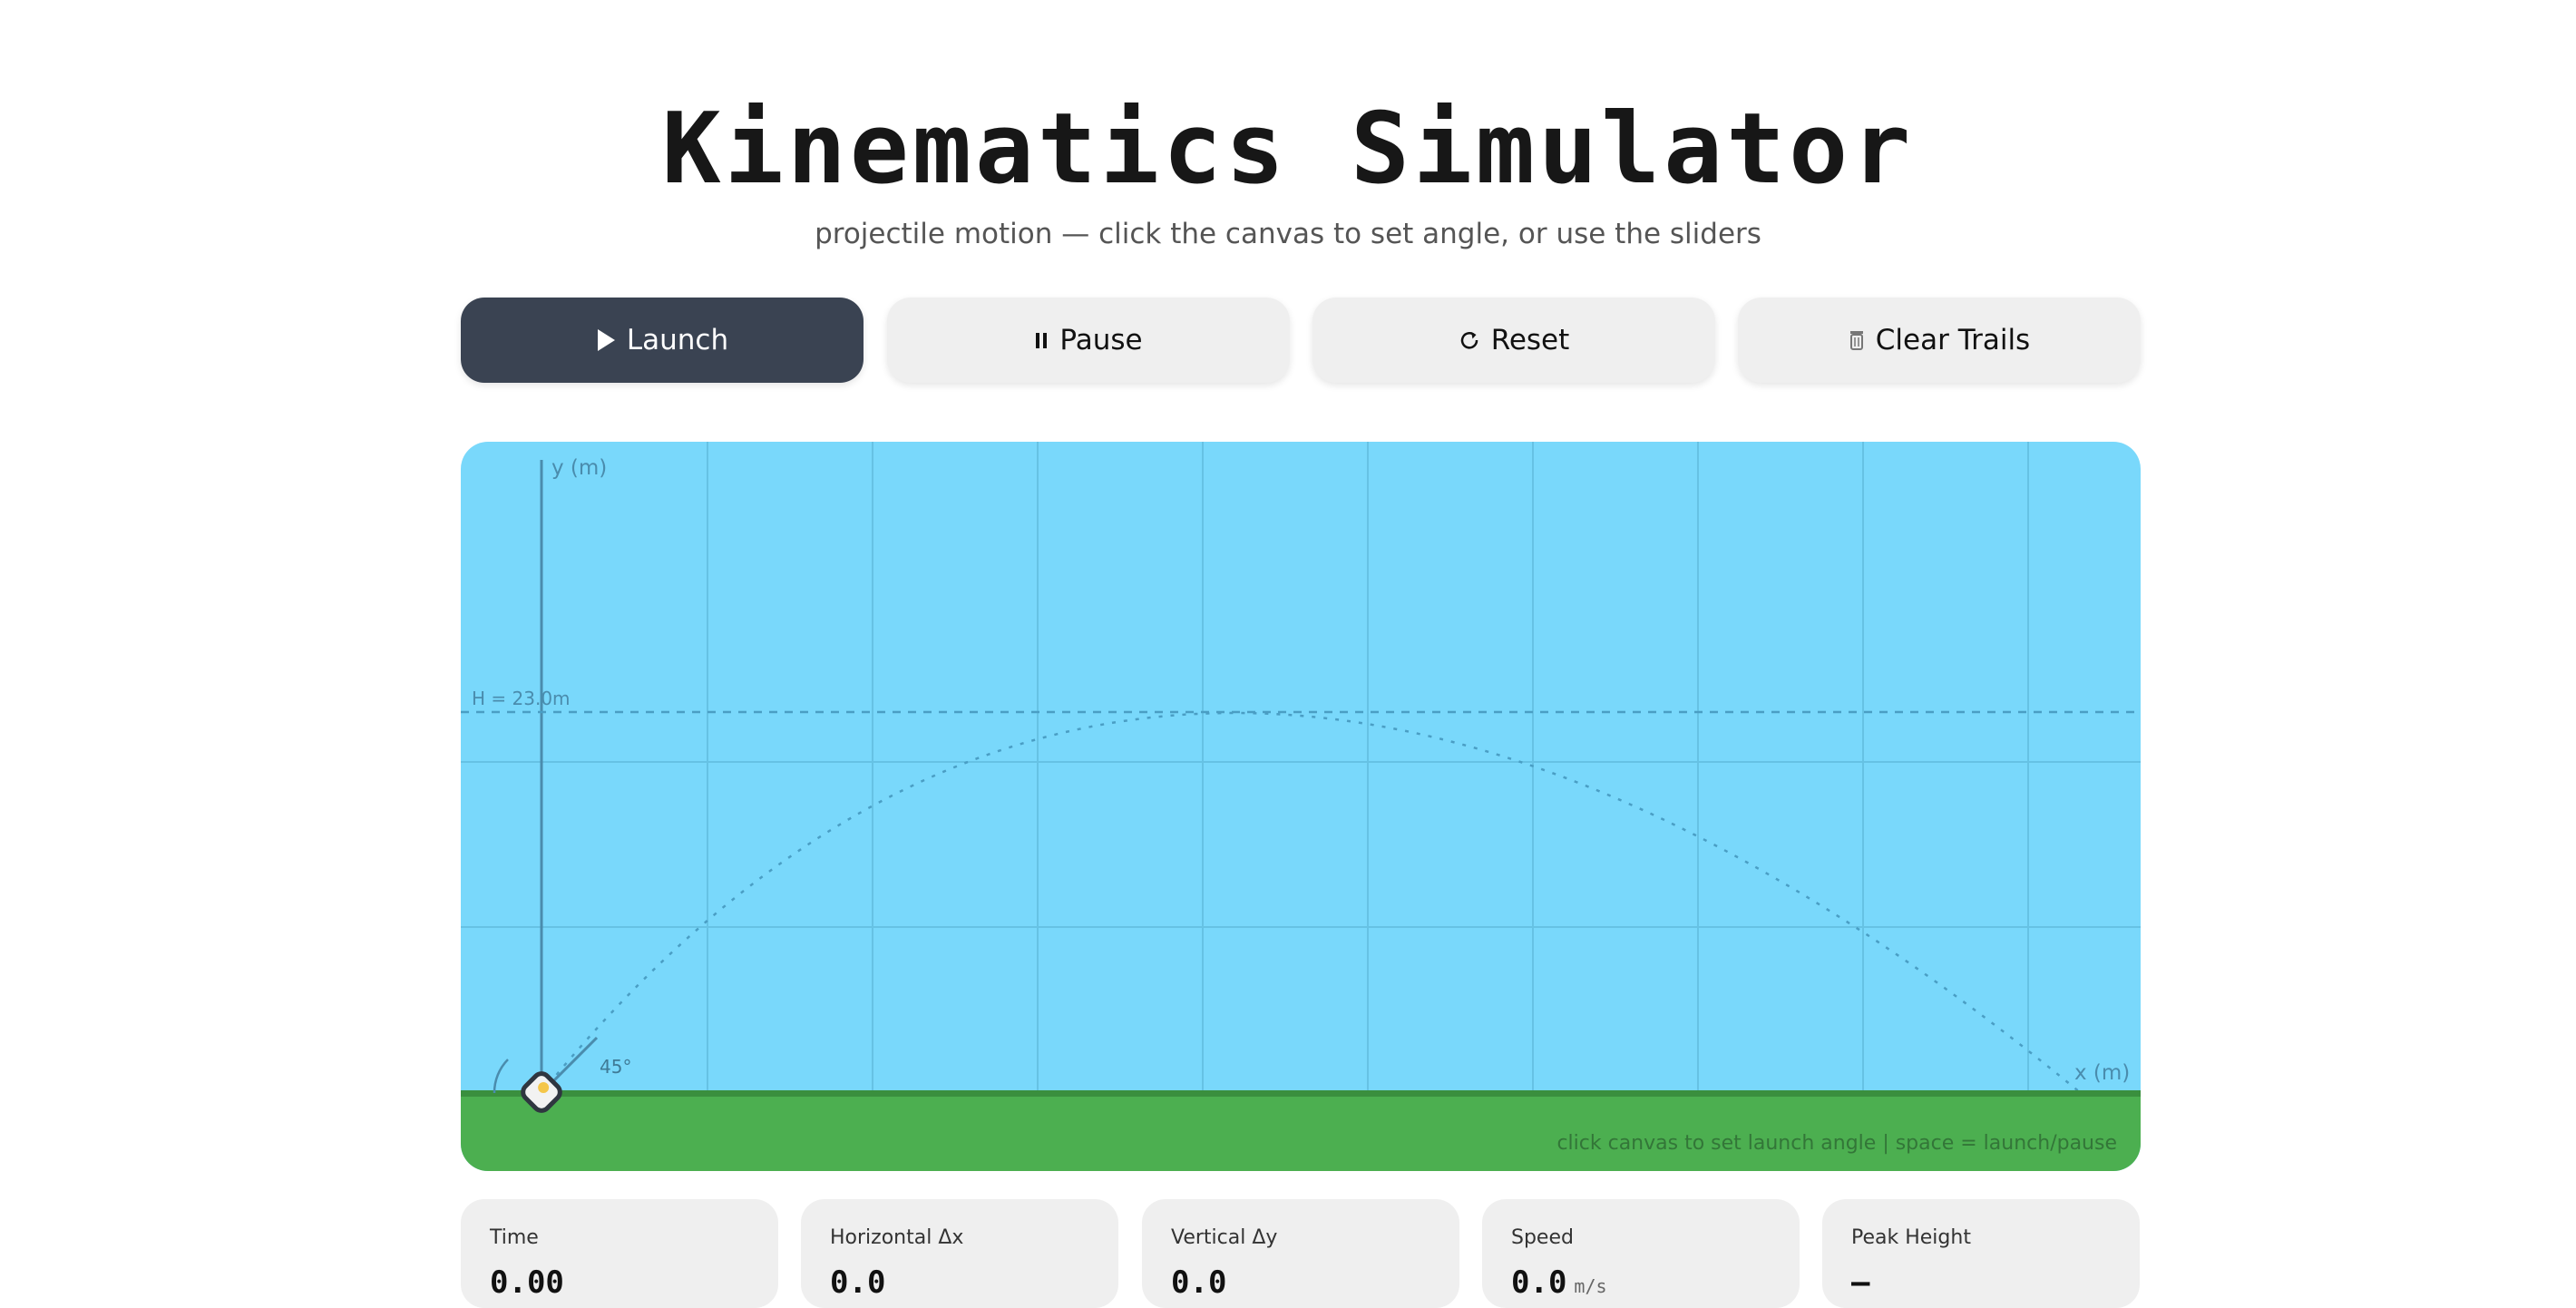  I want to click on stat-label: Speed, so click(1542, 1237).